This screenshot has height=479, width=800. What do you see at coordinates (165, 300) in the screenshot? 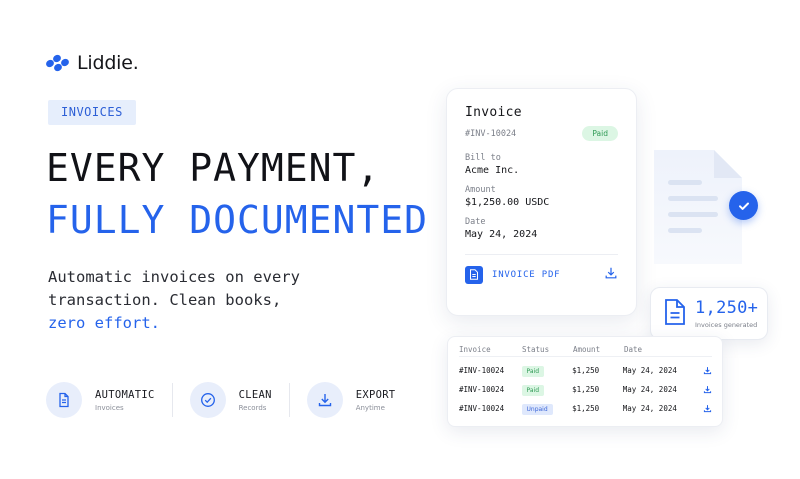
I see `desc-line-2: transaction. Clean books,` at bounding box center [165, 300].